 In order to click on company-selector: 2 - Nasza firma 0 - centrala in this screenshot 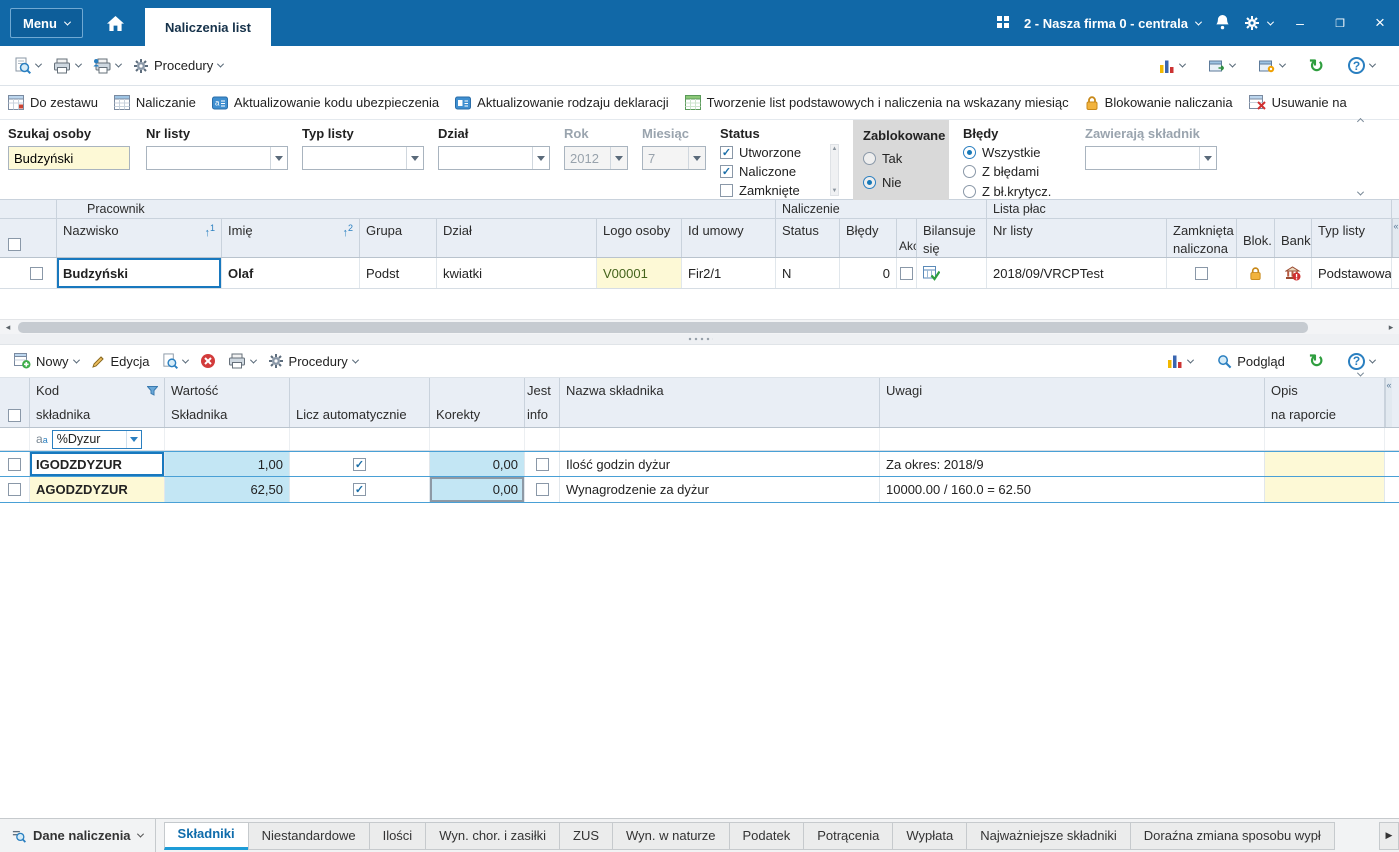, I will do `click(1113, 23)`.